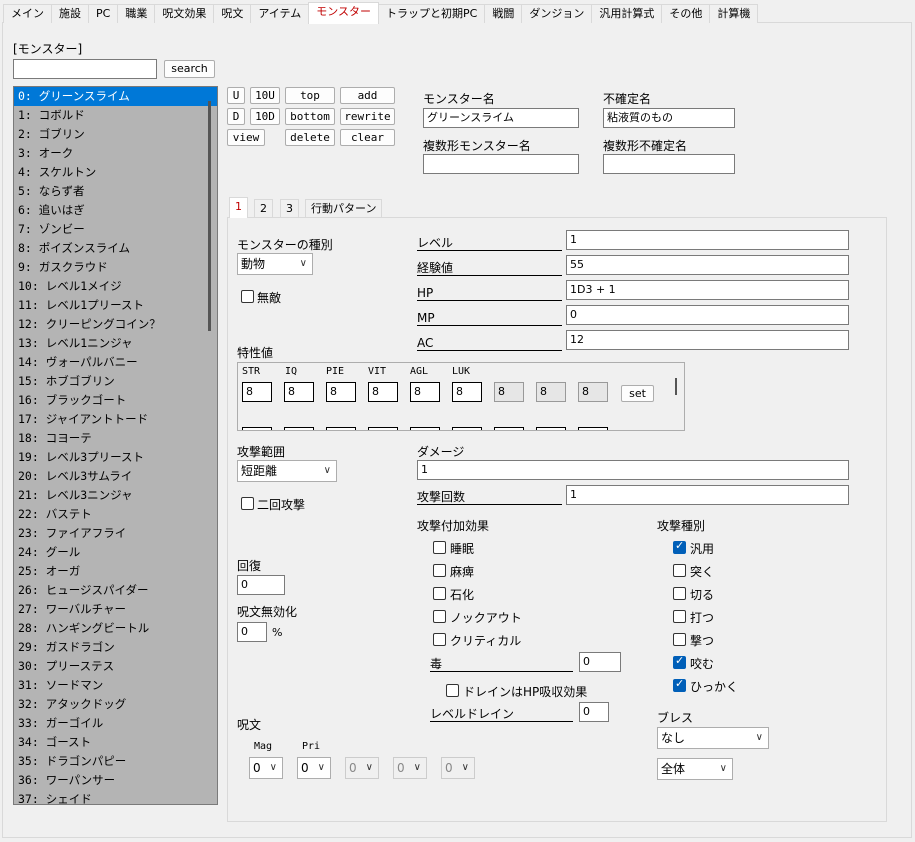 The height and width of the screenshot is (842, 915). What do you see at coordinates (115, 647) in the screenshot?
I see `list-item: 29: ガスドラゴン` at bounding box center [115, 647].